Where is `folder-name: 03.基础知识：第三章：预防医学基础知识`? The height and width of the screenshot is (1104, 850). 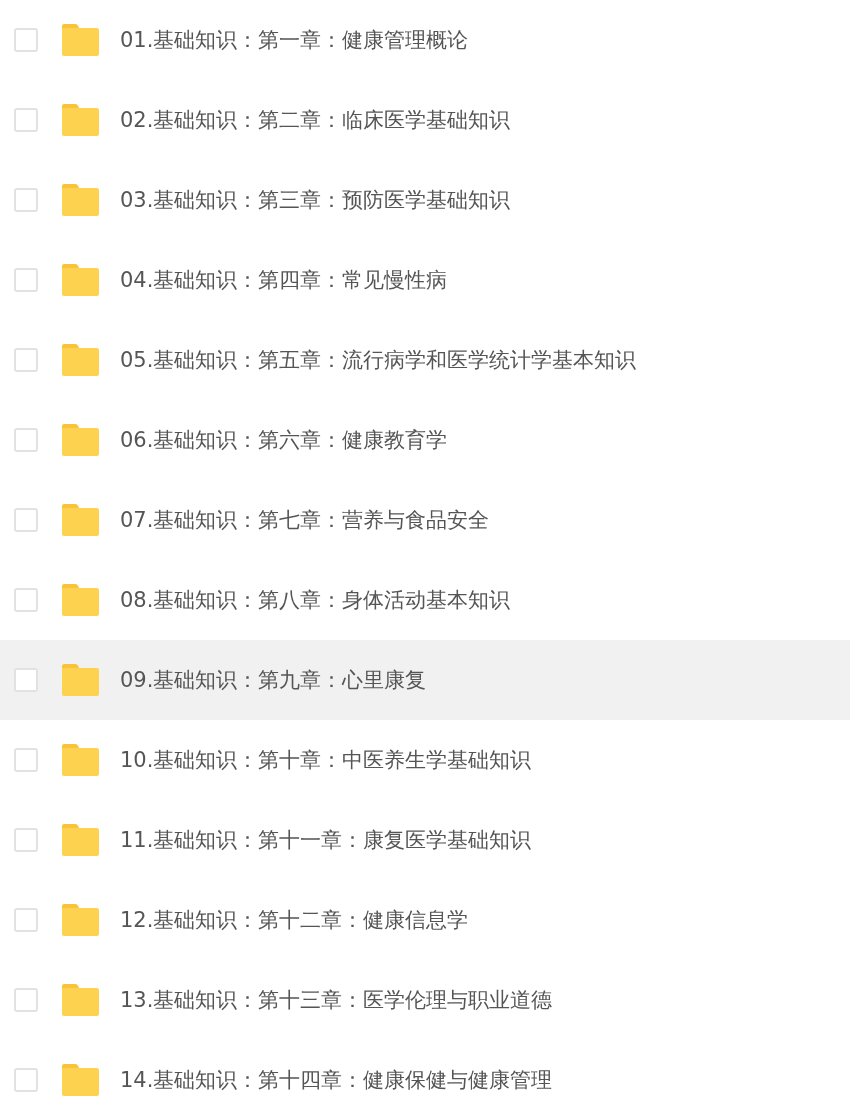 folder-name: 03.基础知识：第三章：预防医学基础知识 is located at coordinates (315, 200).